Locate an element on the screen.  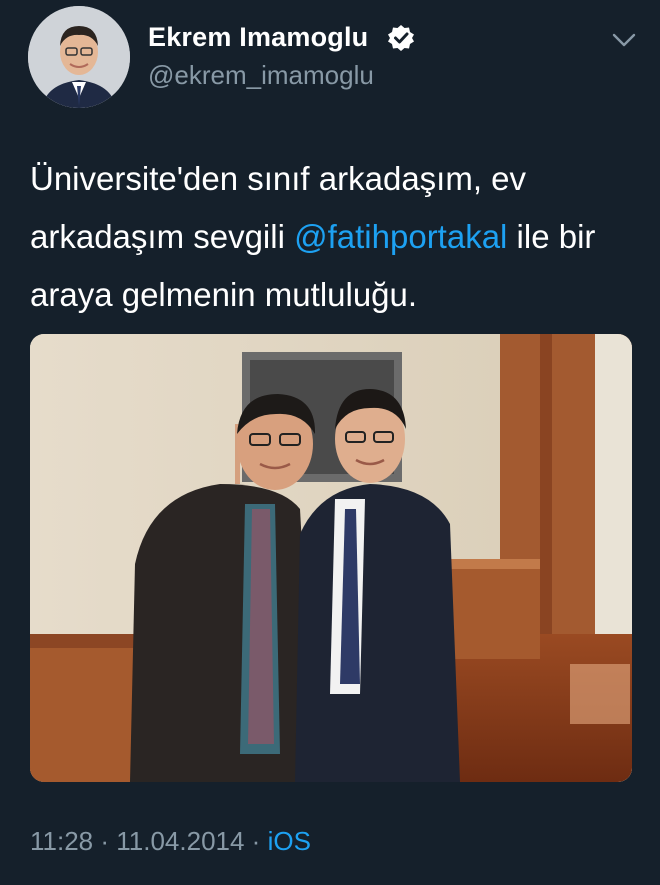
avatar is located at coordinates (79, 57).